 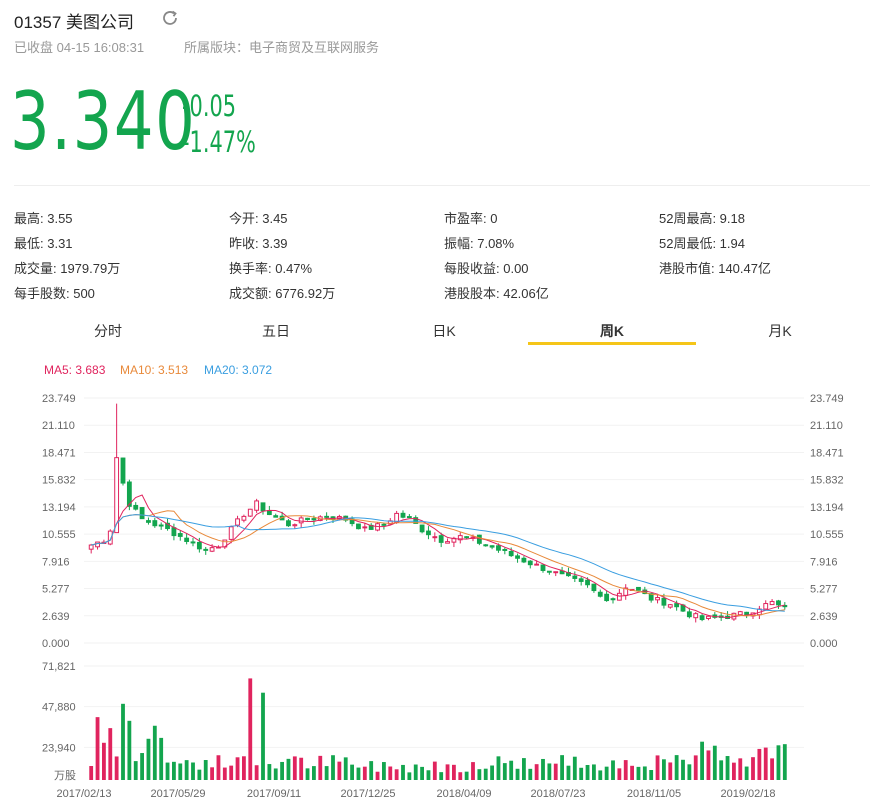 I want to click on last-price: 3.340, so click(x=103, y=121).